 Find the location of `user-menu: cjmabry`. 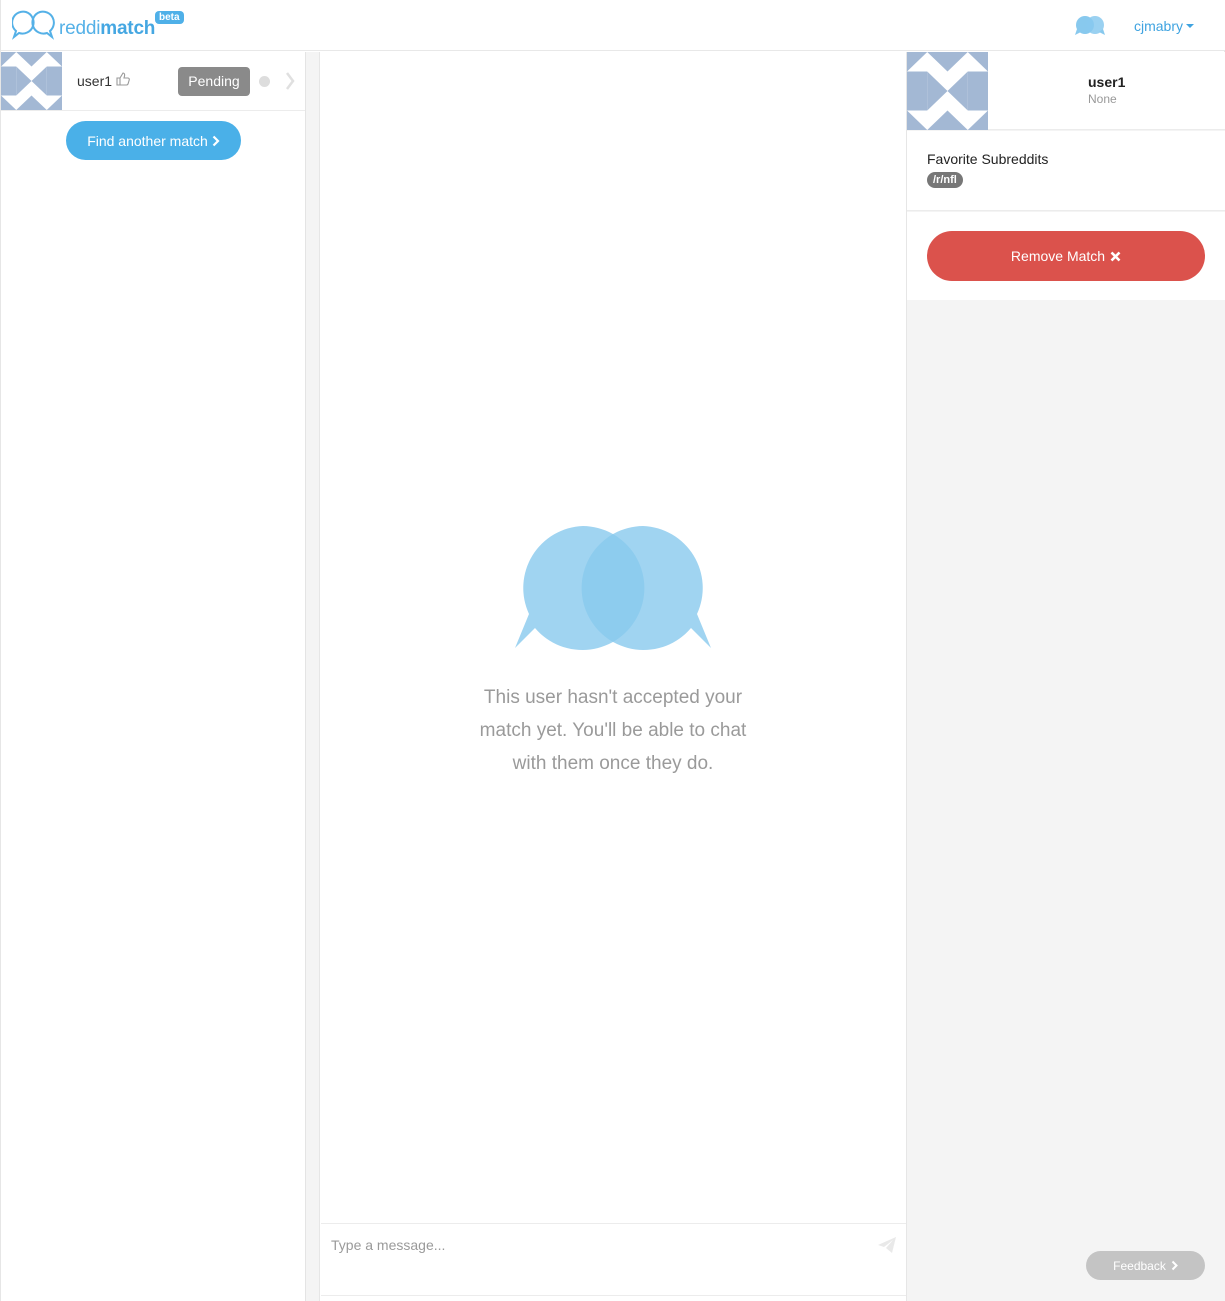

user-menu: cjmabry is located at coordinates (1164, 26).